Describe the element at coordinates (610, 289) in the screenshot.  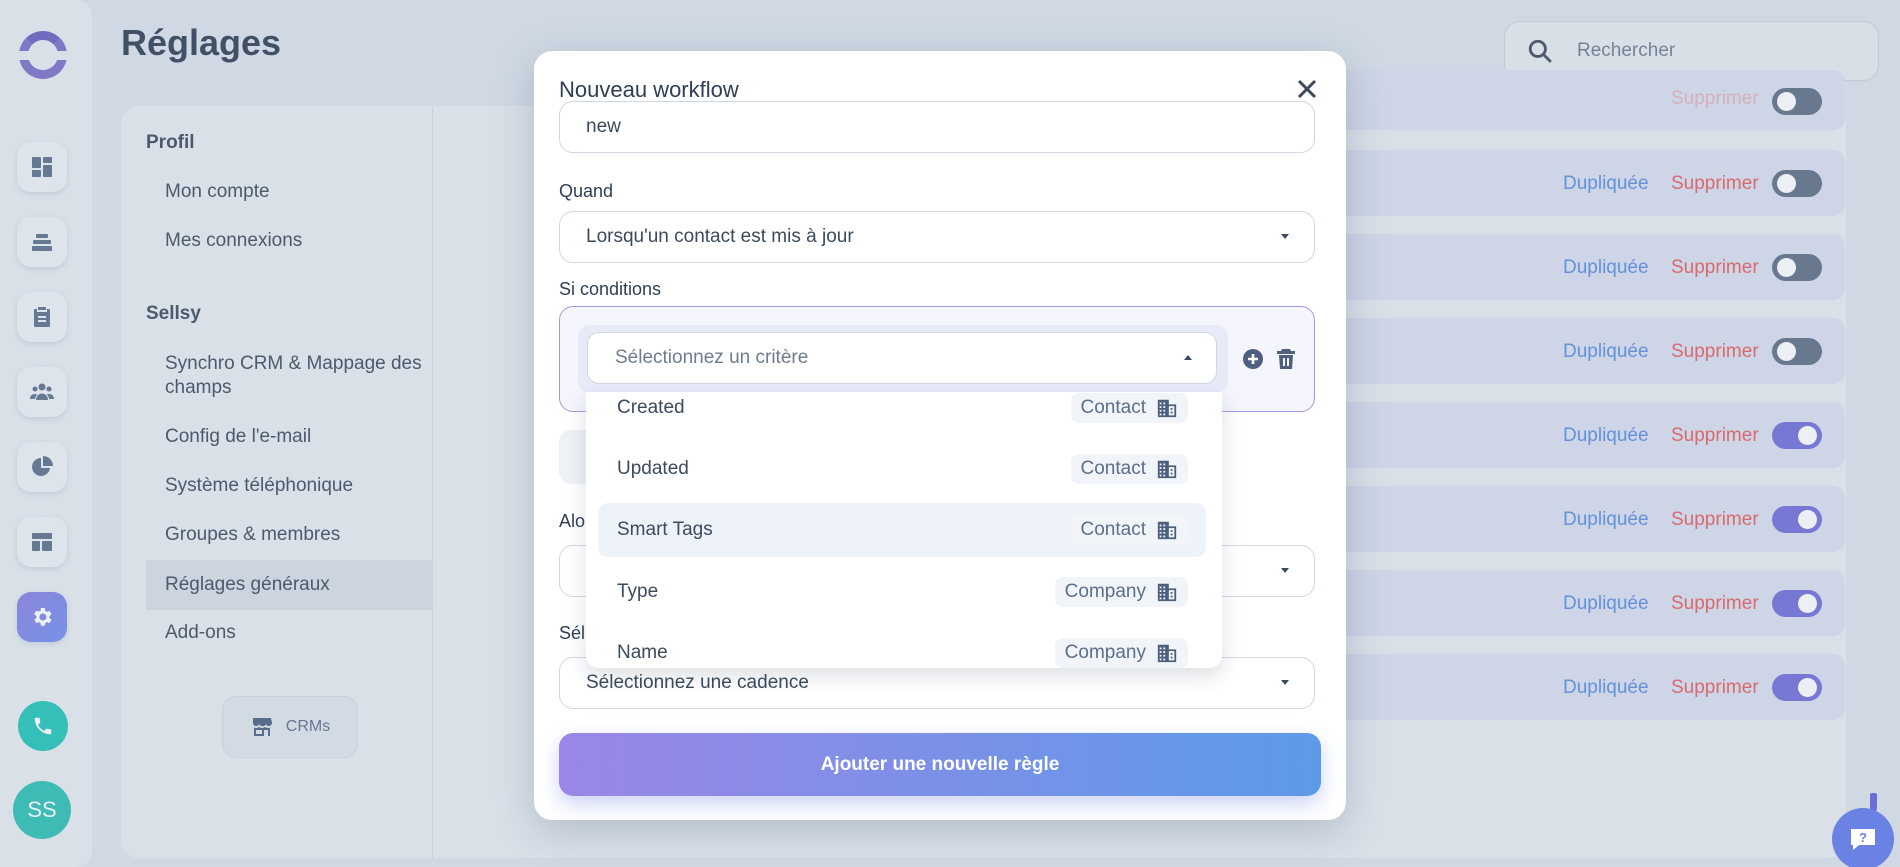
I see `conditions-label: Si conditions` at that location.